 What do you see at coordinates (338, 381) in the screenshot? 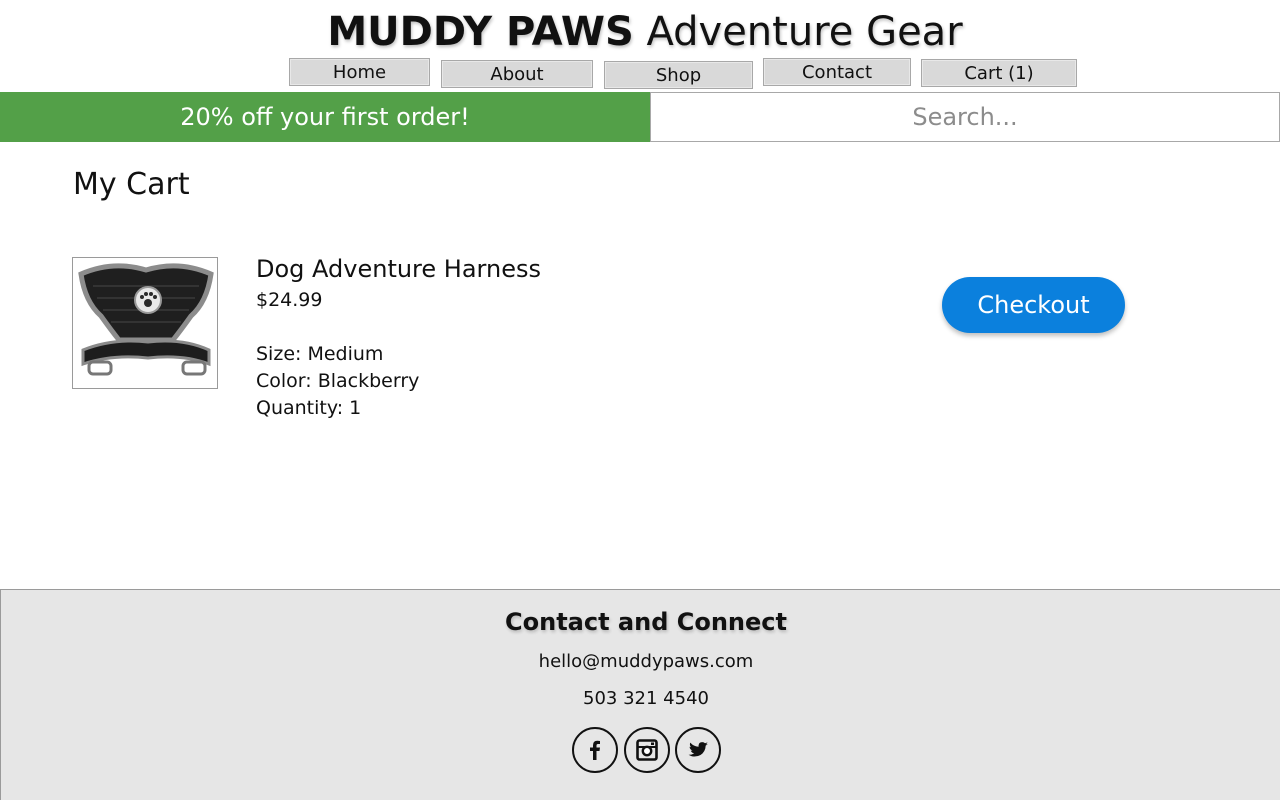
I see `product-color: Color: Blackberry` at bounding box center [338, 381].